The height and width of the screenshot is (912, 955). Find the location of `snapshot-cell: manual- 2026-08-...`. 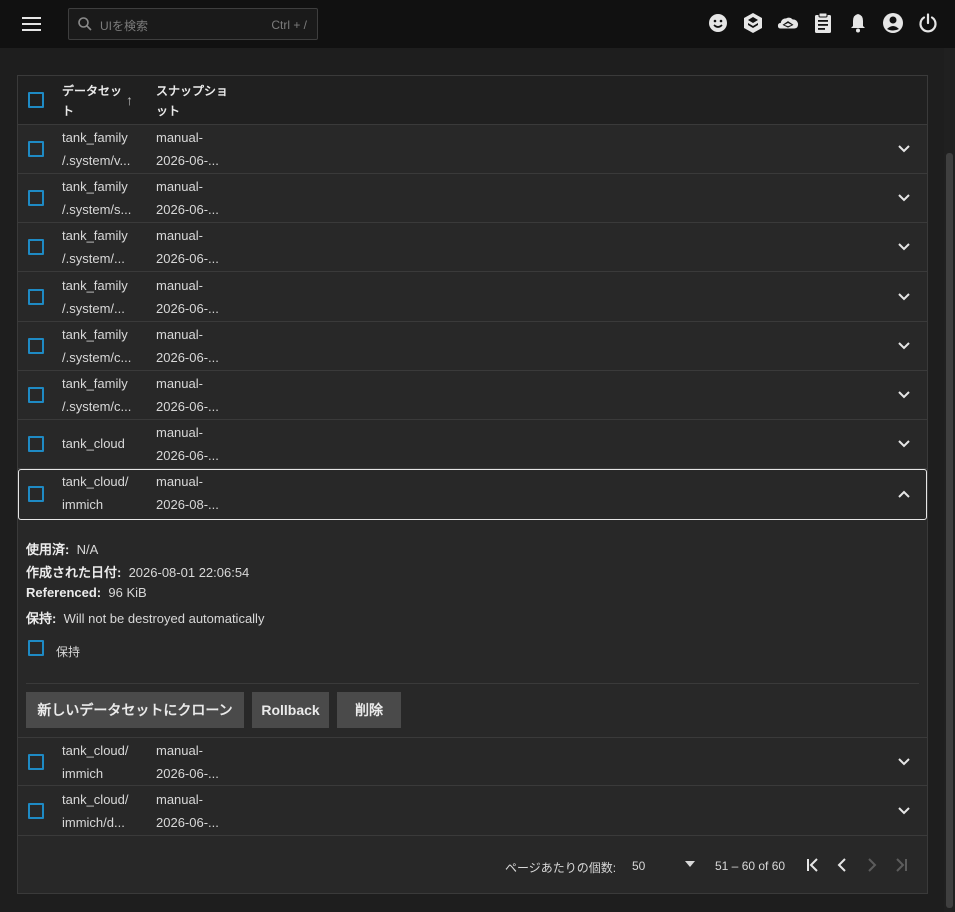

snapshot-cell: manual- 2026-08-... is located at coordinates (187, 493).